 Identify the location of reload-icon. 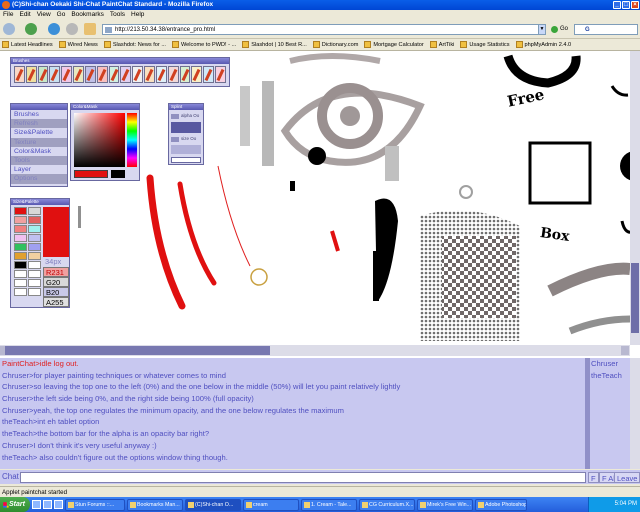
(54, 29).